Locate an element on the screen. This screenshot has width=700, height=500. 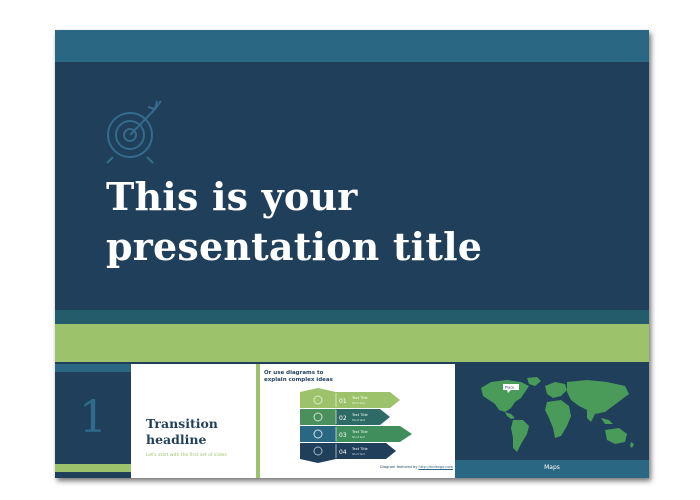
transition-headline: Transition headline is located at coordinates (198, 432).